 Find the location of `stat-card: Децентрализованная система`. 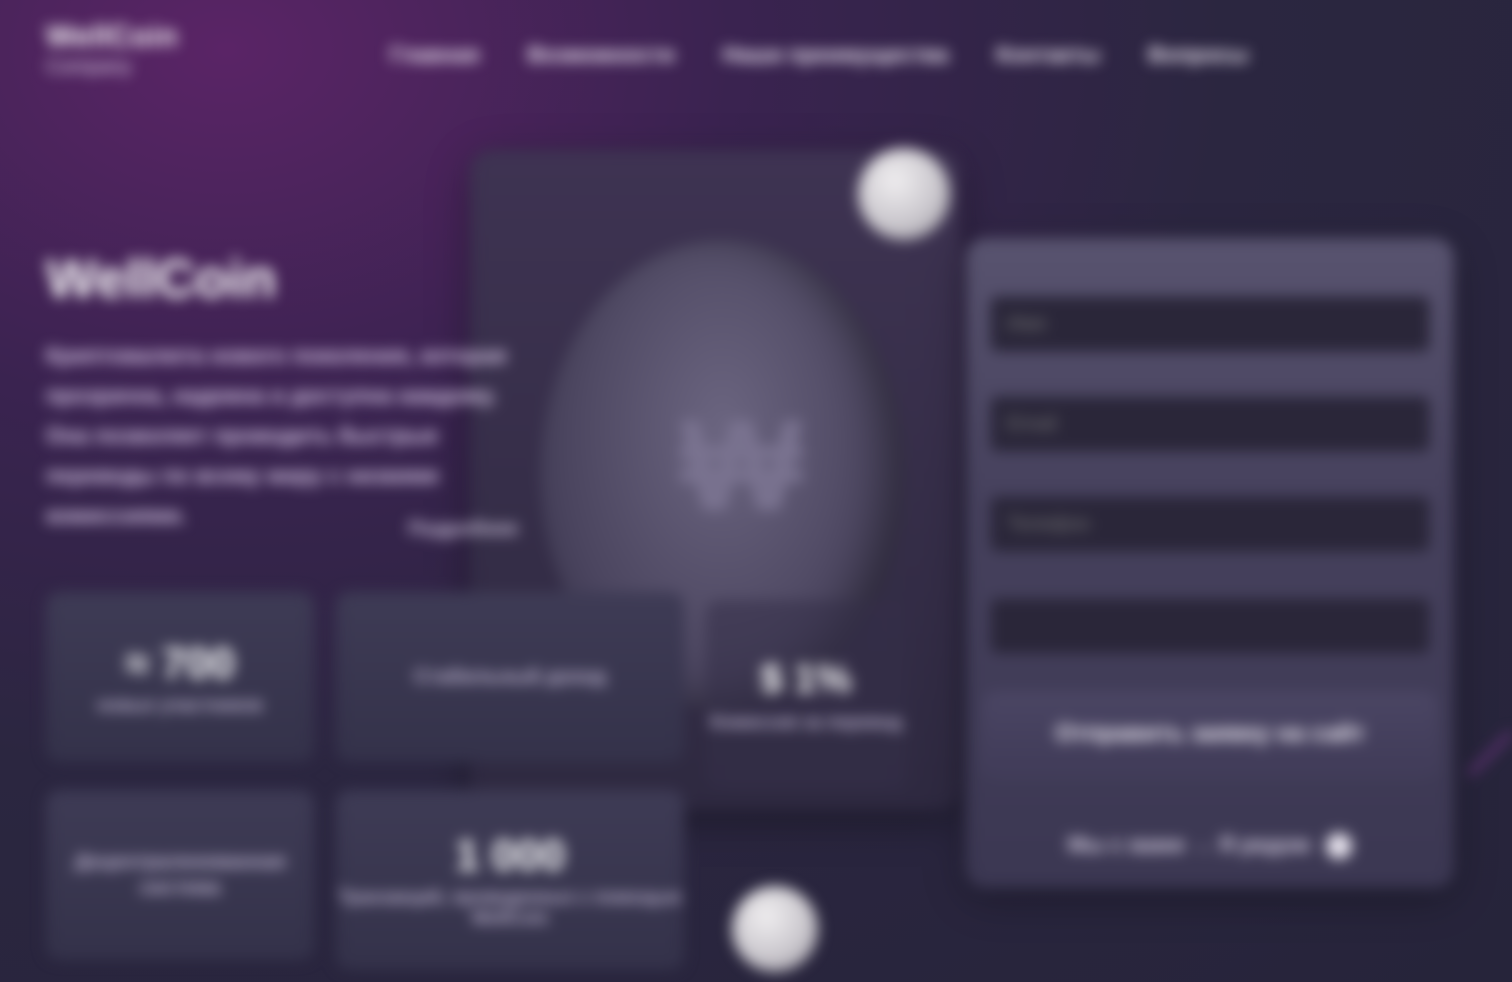

stat-card: Децентрализованная система is located at coordinates (180, 875).